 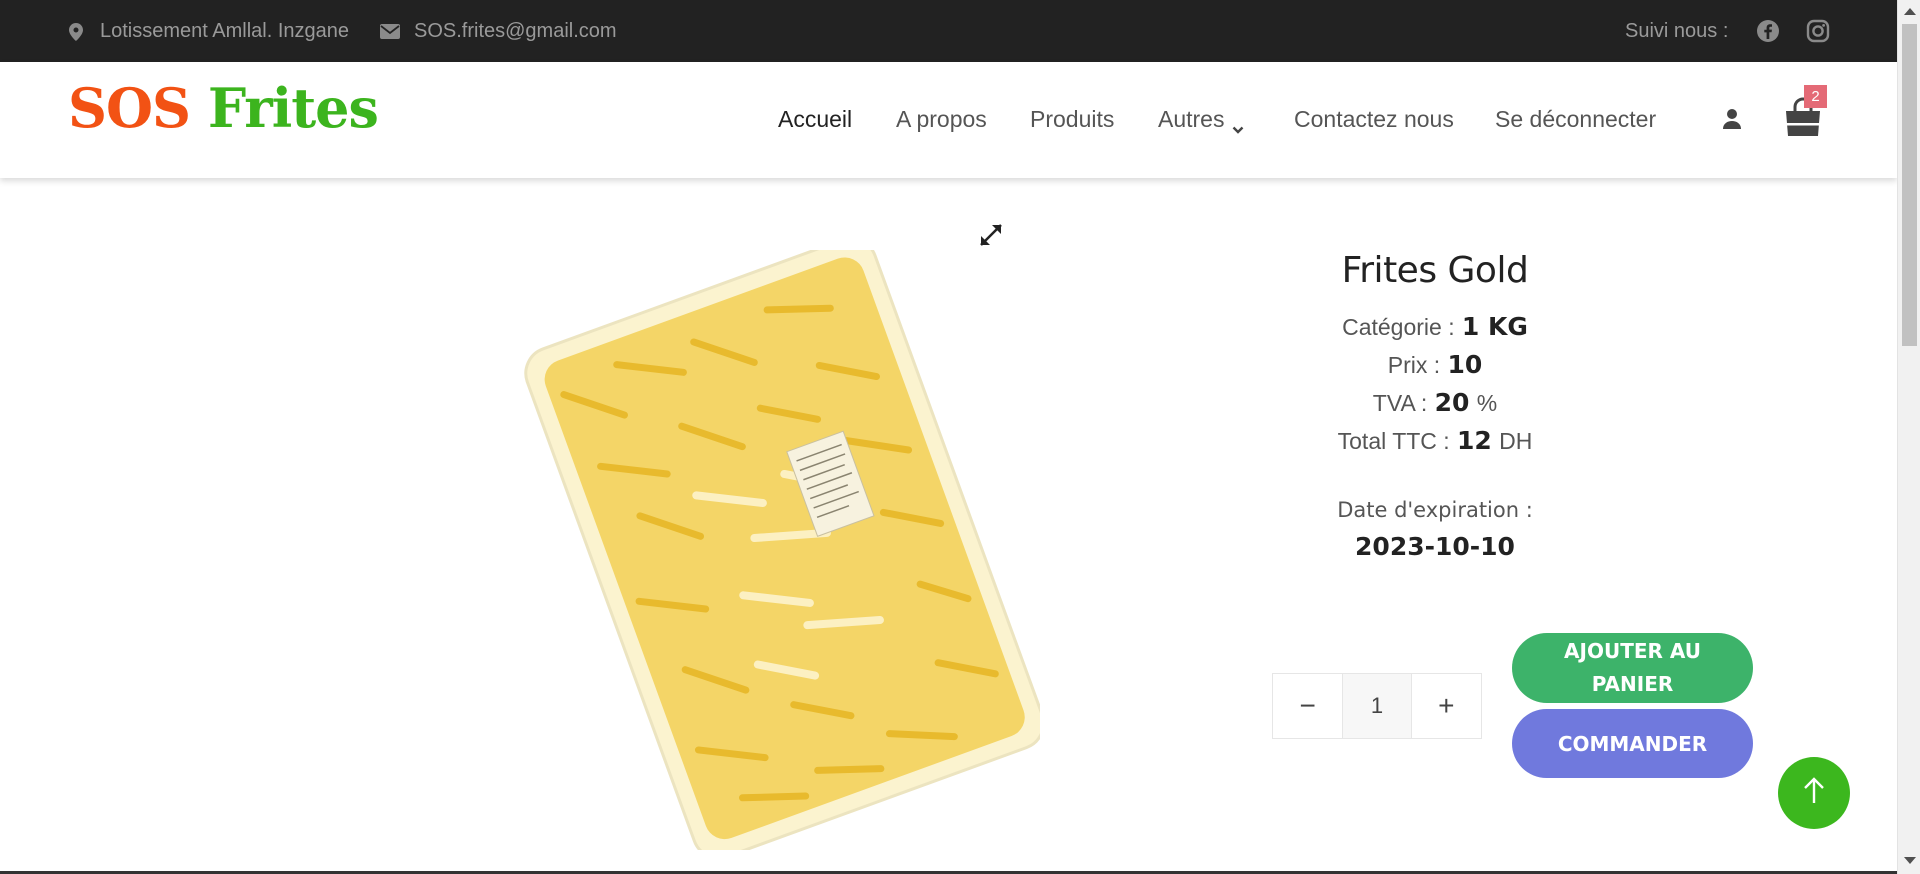 I want to click on price-row: Prix : 10, so click(x=1435, y=365).